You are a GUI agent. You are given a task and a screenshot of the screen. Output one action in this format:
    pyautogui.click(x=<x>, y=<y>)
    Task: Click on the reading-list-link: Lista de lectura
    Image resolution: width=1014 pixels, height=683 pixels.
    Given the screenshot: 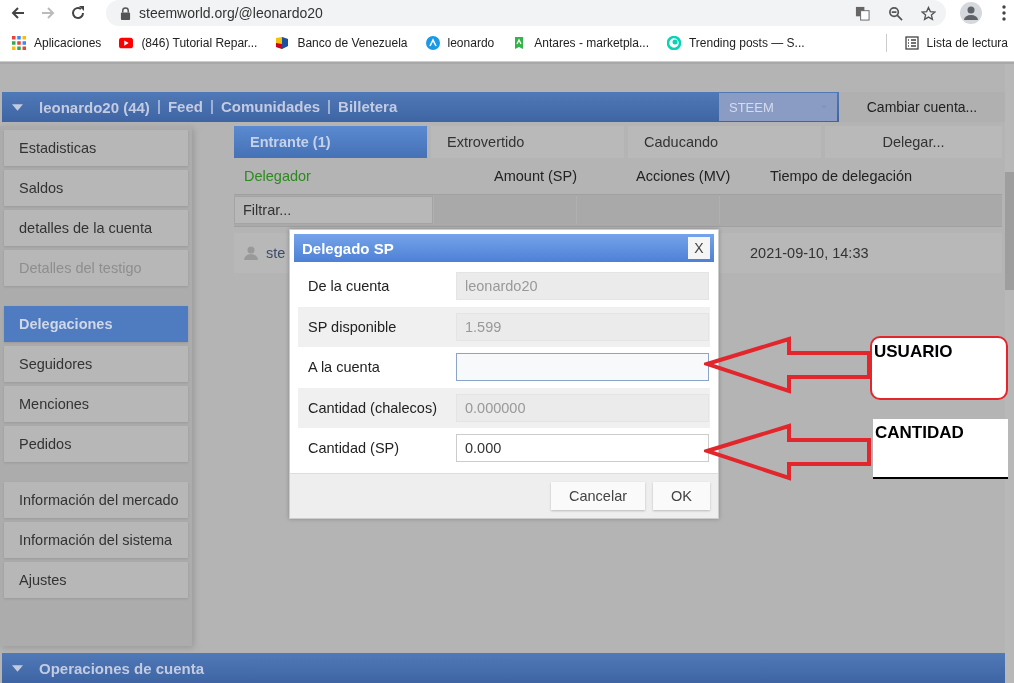 What is the action you would take?
    pyautogui.click(x=956, y=43)
    